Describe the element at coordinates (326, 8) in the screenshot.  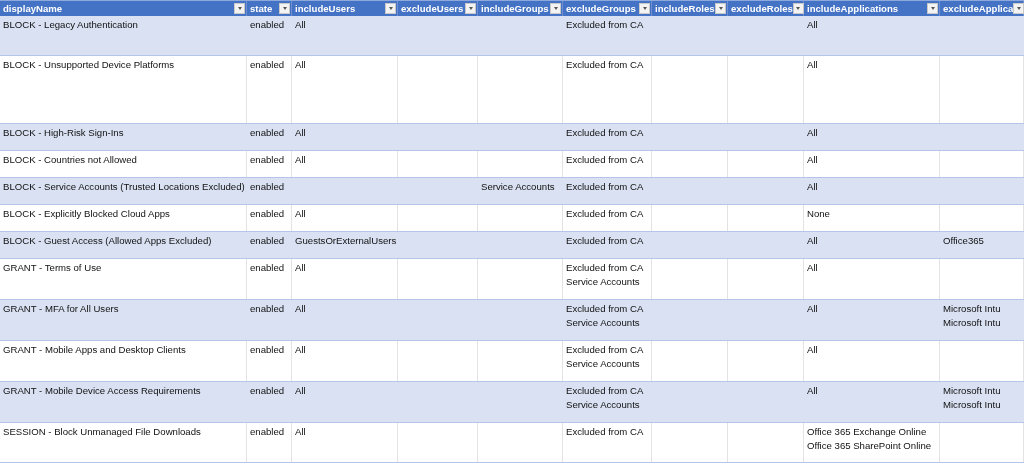
I see `column-header: includeUsers` at that location.